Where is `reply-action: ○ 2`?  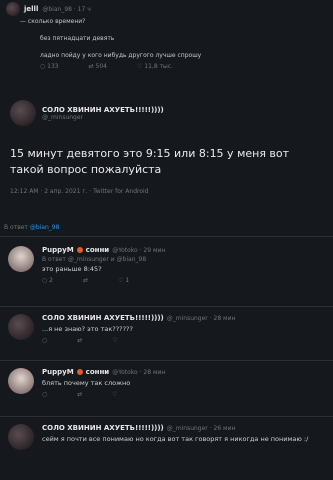
reply-action: ○ 2 is located at coordinates (47, 280).